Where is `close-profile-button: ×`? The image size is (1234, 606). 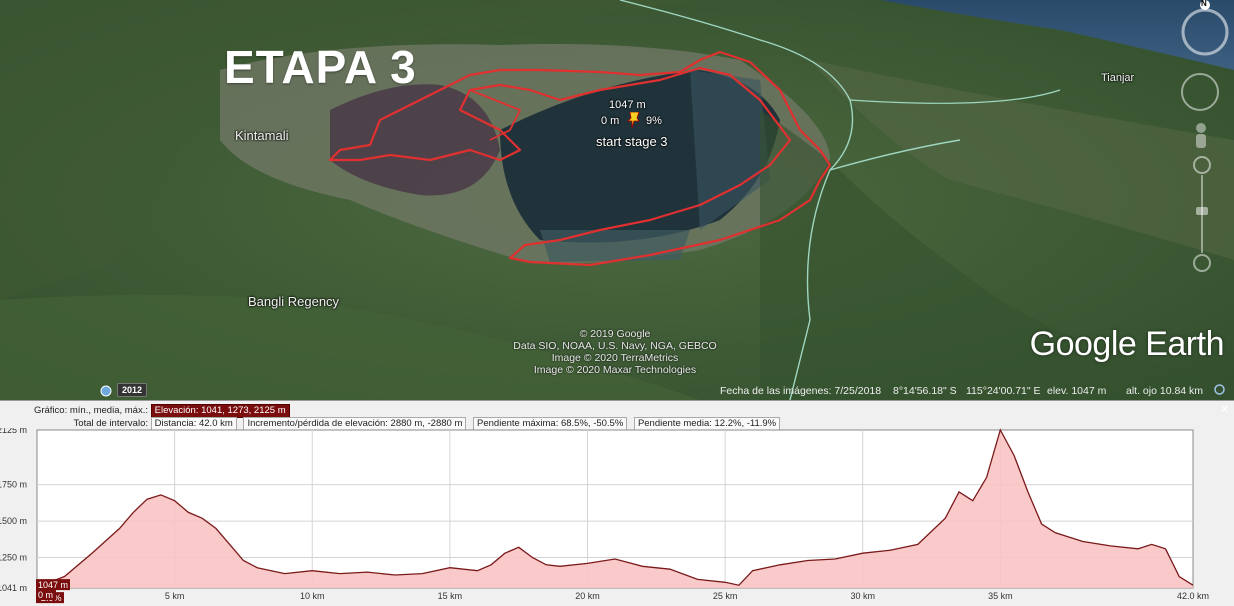 close-profile-button: × is located at coordinates (1224, 409).